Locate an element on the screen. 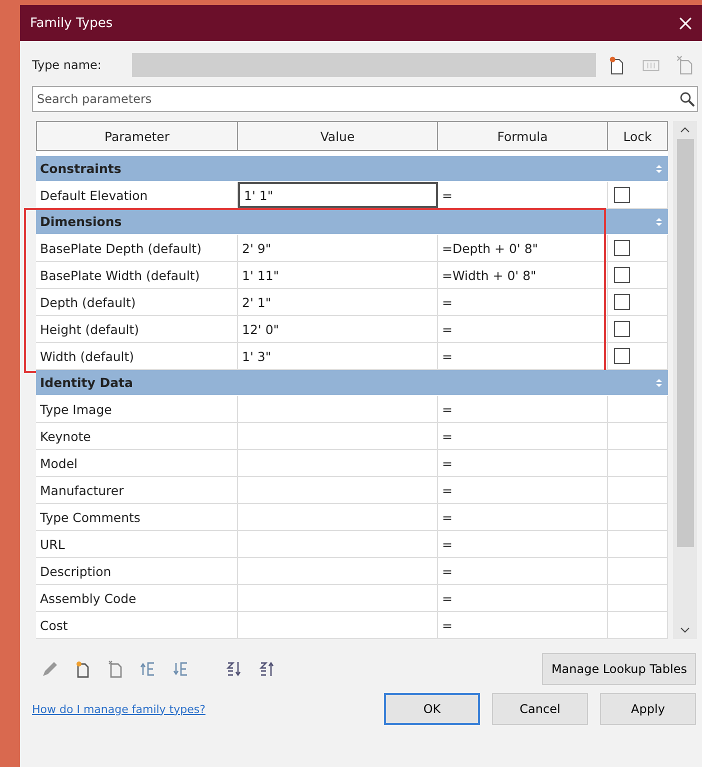 This screenshot has height=767, width=702. parameter-cell: Keynote is located at coordinates (137, 436).